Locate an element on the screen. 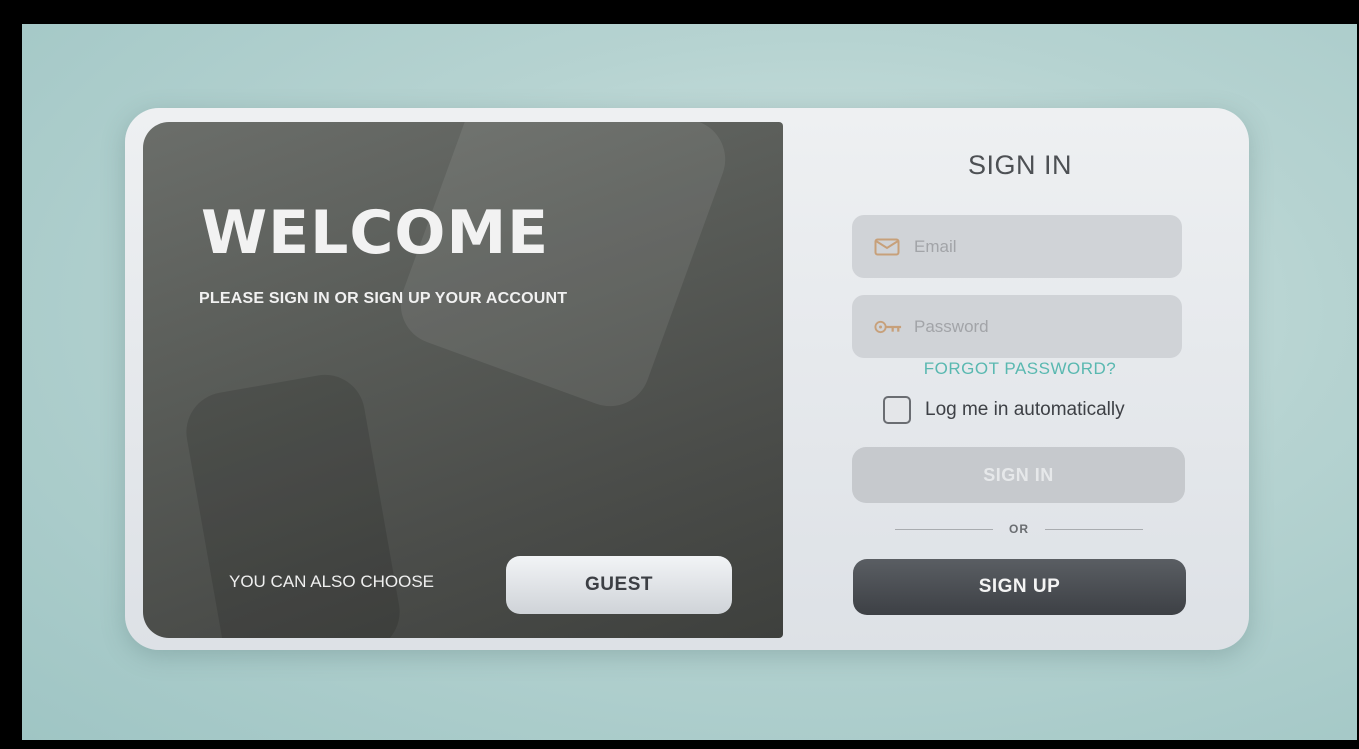 Image resolution: width=1359 pixels, height=749 pixels. email-field is located at coordinates (1017, 246).